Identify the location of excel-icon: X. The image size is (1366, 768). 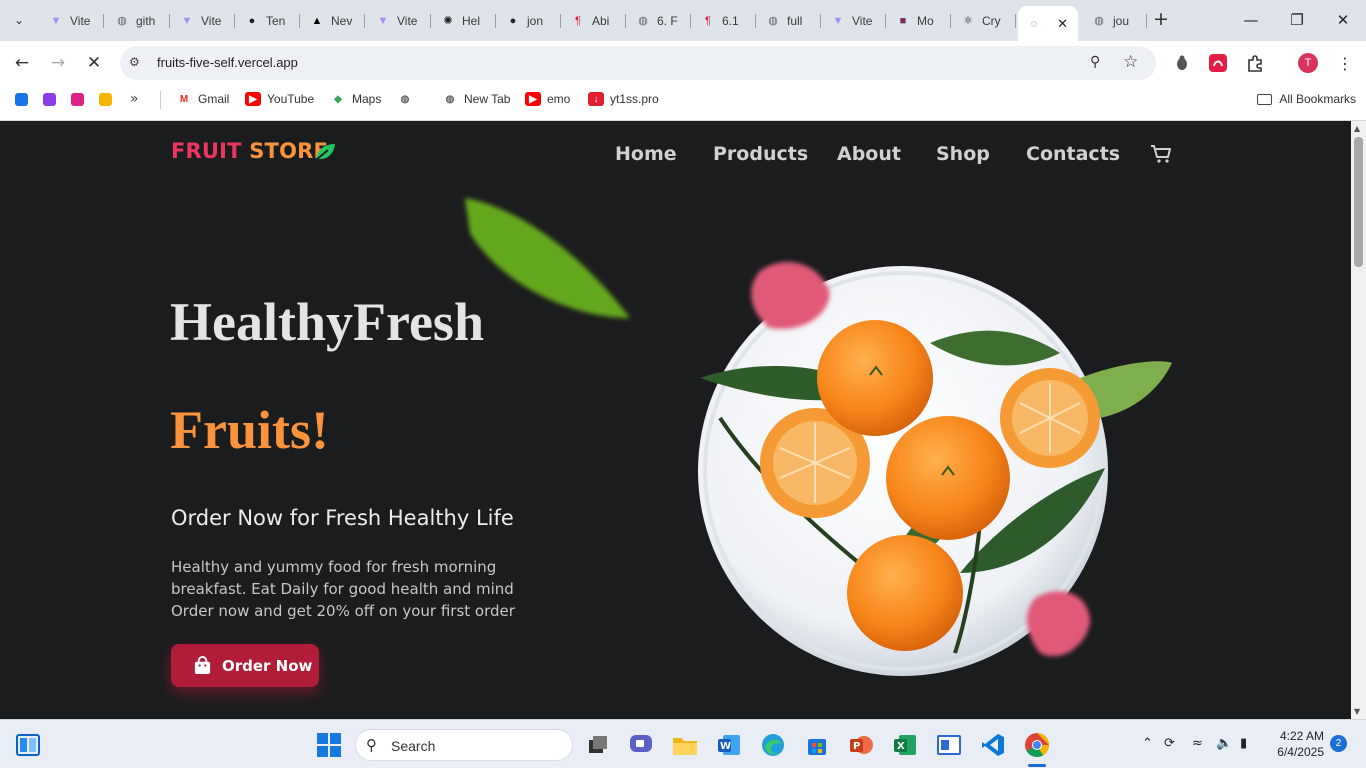
(905, 745).